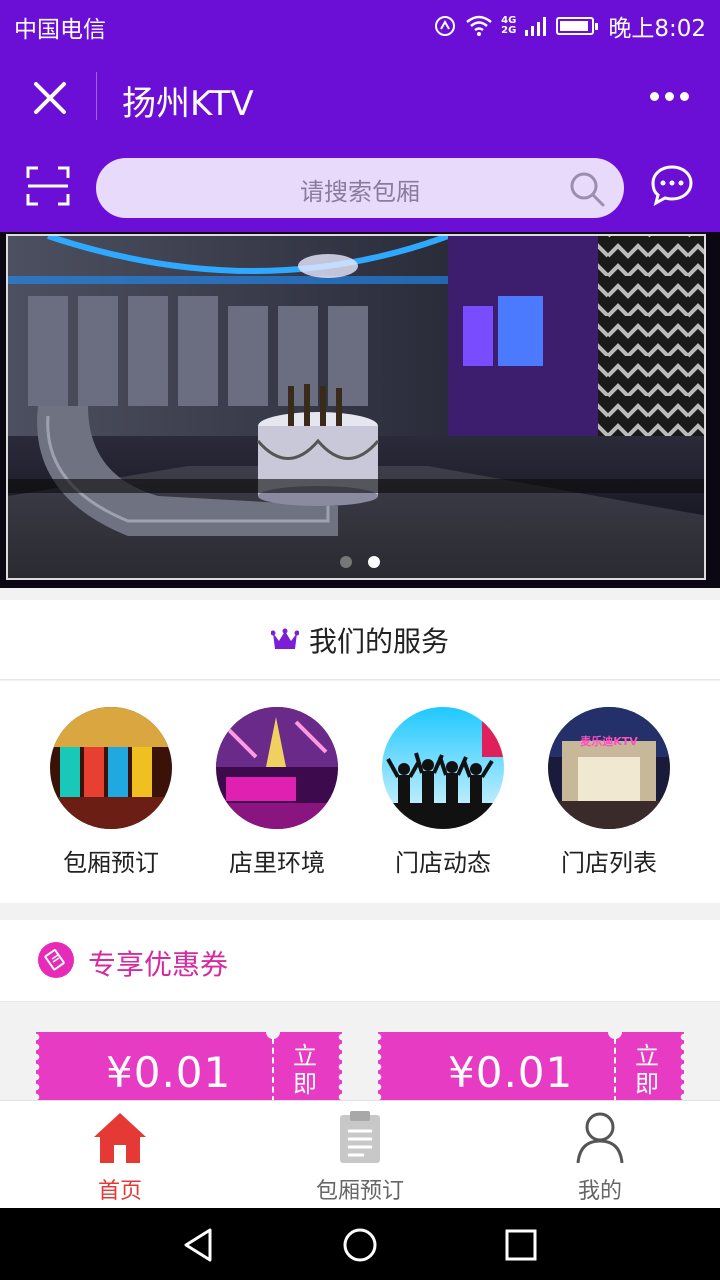  What do you see at coordinates (600, 1138) in the screenshot?
I see `user-icon` at bounding box center [600, 1138].